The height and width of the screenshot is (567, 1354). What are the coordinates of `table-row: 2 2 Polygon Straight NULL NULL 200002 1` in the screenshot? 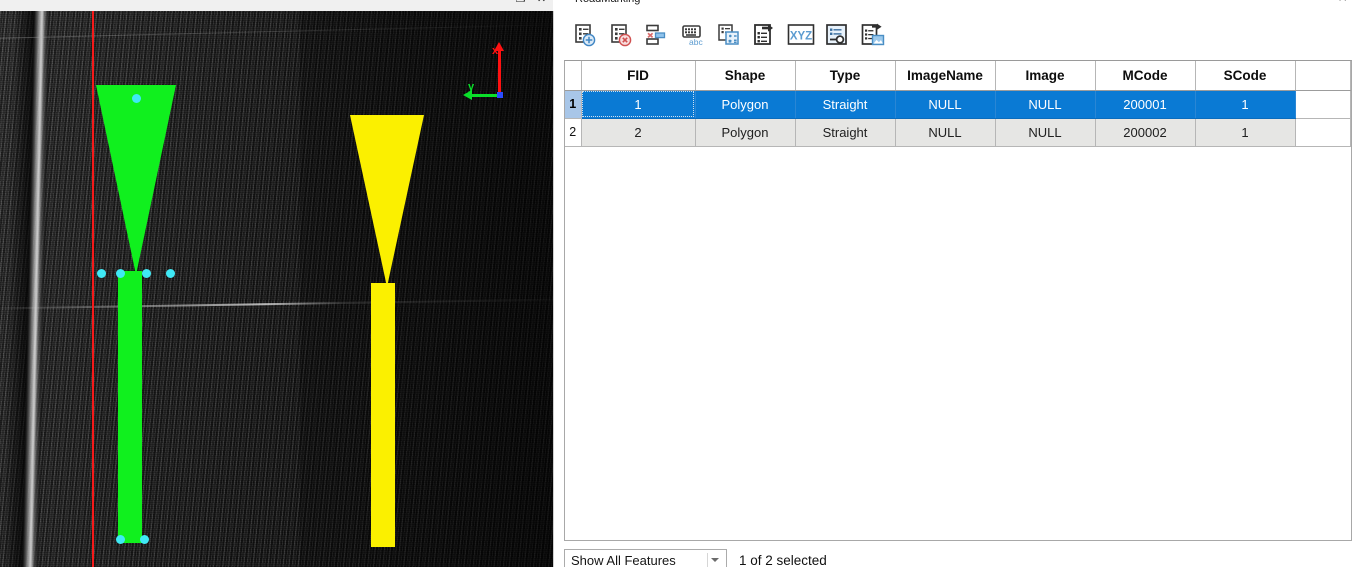 It's located at (958, 132).